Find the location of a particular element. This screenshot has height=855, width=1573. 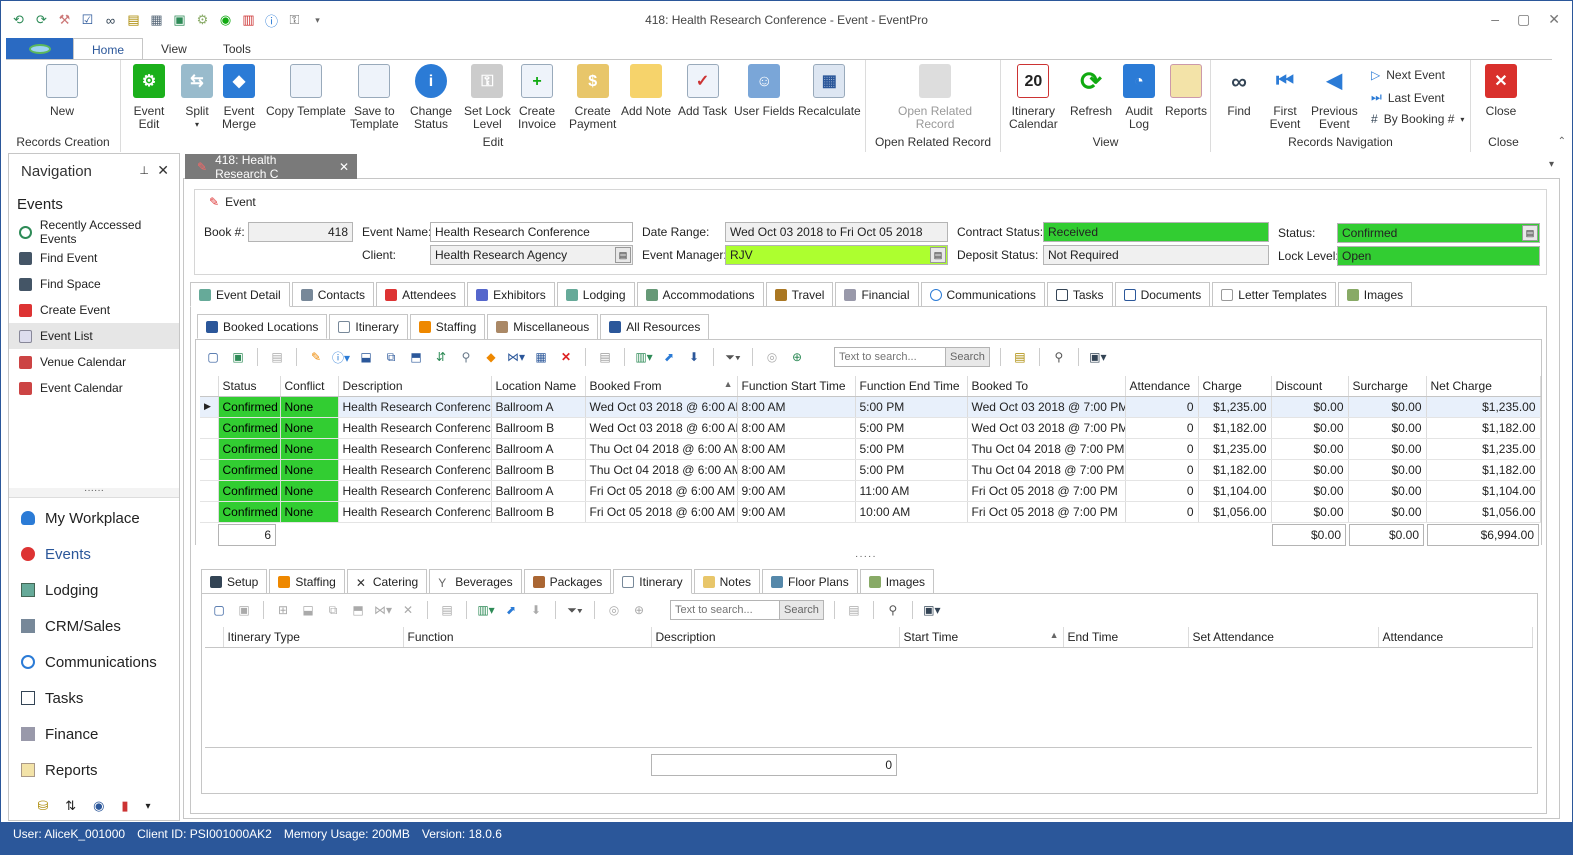

tab-travel: Travel is located at coordinates (799, 294).